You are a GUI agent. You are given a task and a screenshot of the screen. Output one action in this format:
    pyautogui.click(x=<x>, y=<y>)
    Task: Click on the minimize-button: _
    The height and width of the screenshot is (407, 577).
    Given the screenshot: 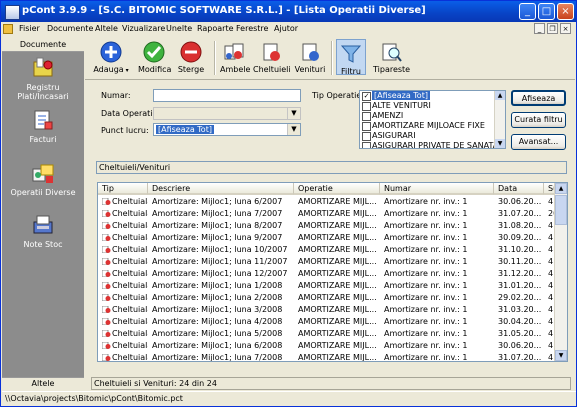 What is the action you would take?
    pyautogui.click(x=527, y=11)
    